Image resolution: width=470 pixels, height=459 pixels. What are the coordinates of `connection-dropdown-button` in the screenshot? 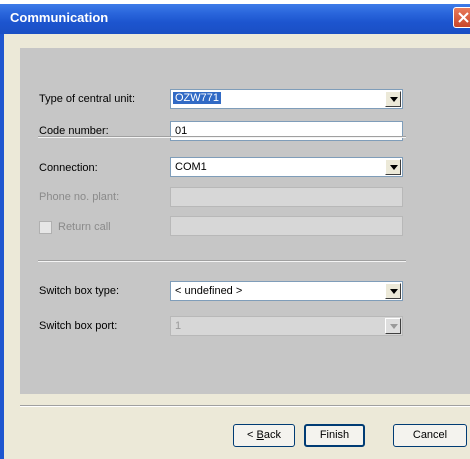 It's located at (393, 167).